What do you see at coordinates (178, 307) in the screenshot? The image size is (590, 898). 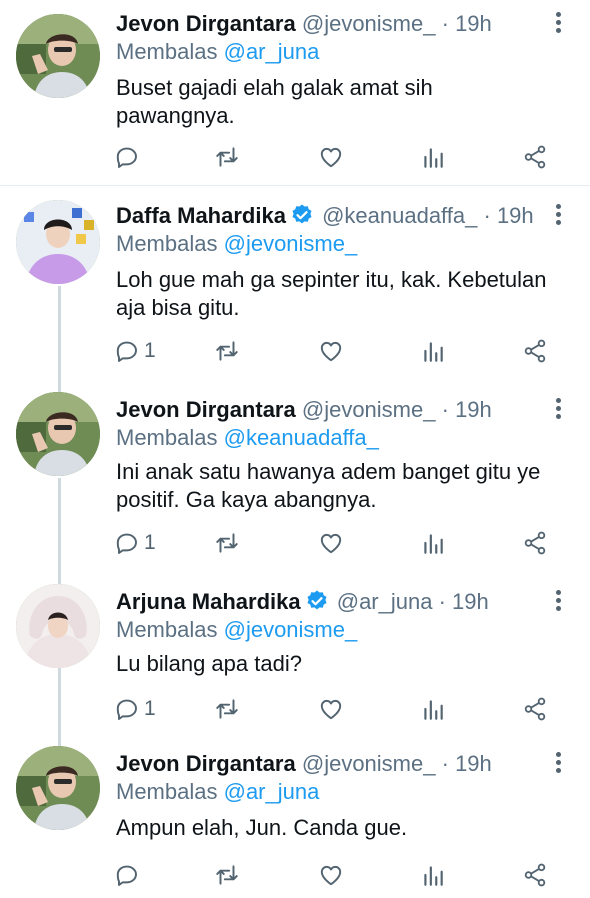 I see `tweet-text-line: aja bisa gitu.` at bounding box center [178, 307].